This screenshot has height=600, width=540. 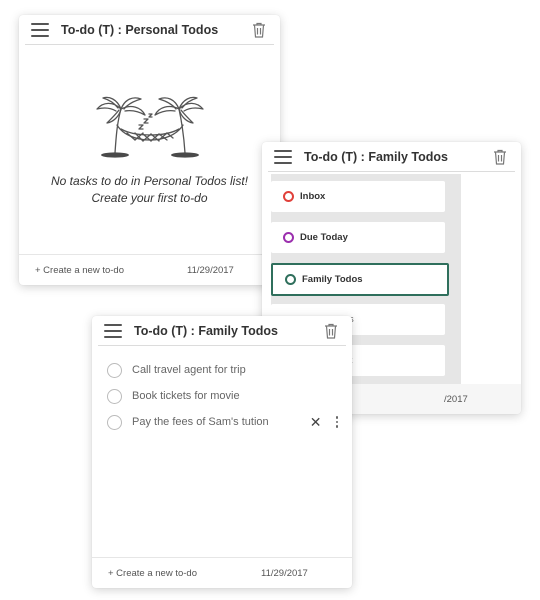 I want to click on more-vertical-icon, so click(x=336, y=422).